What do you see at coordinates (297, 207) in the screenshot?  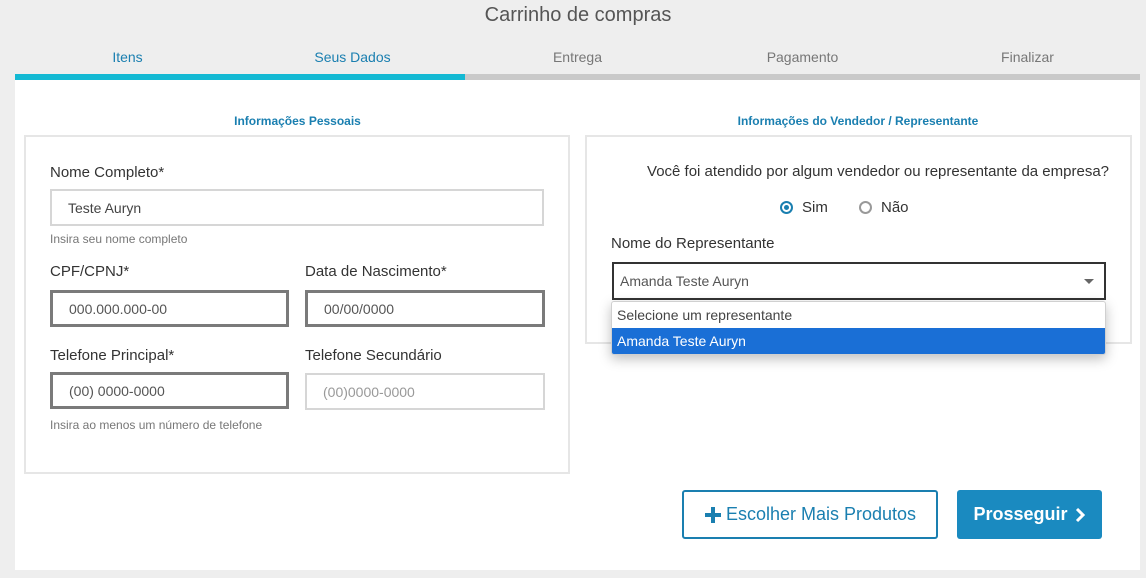 I see `full-name-input` at bounding box center [297, 207].